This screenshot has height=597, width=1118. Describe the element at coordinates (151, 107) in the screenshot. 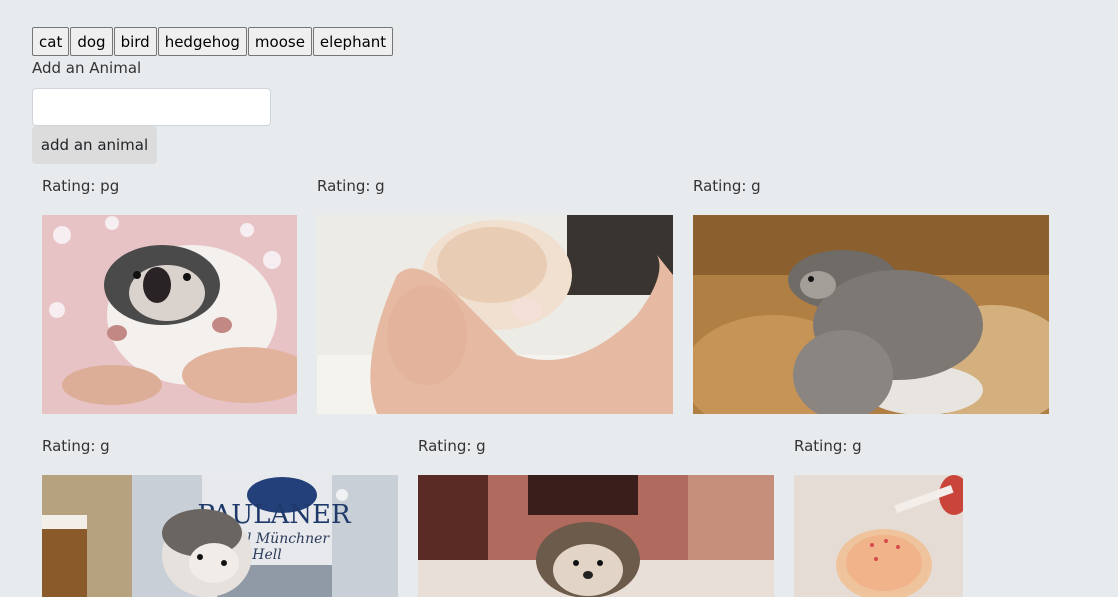

I see `add-animal-input` at that location.